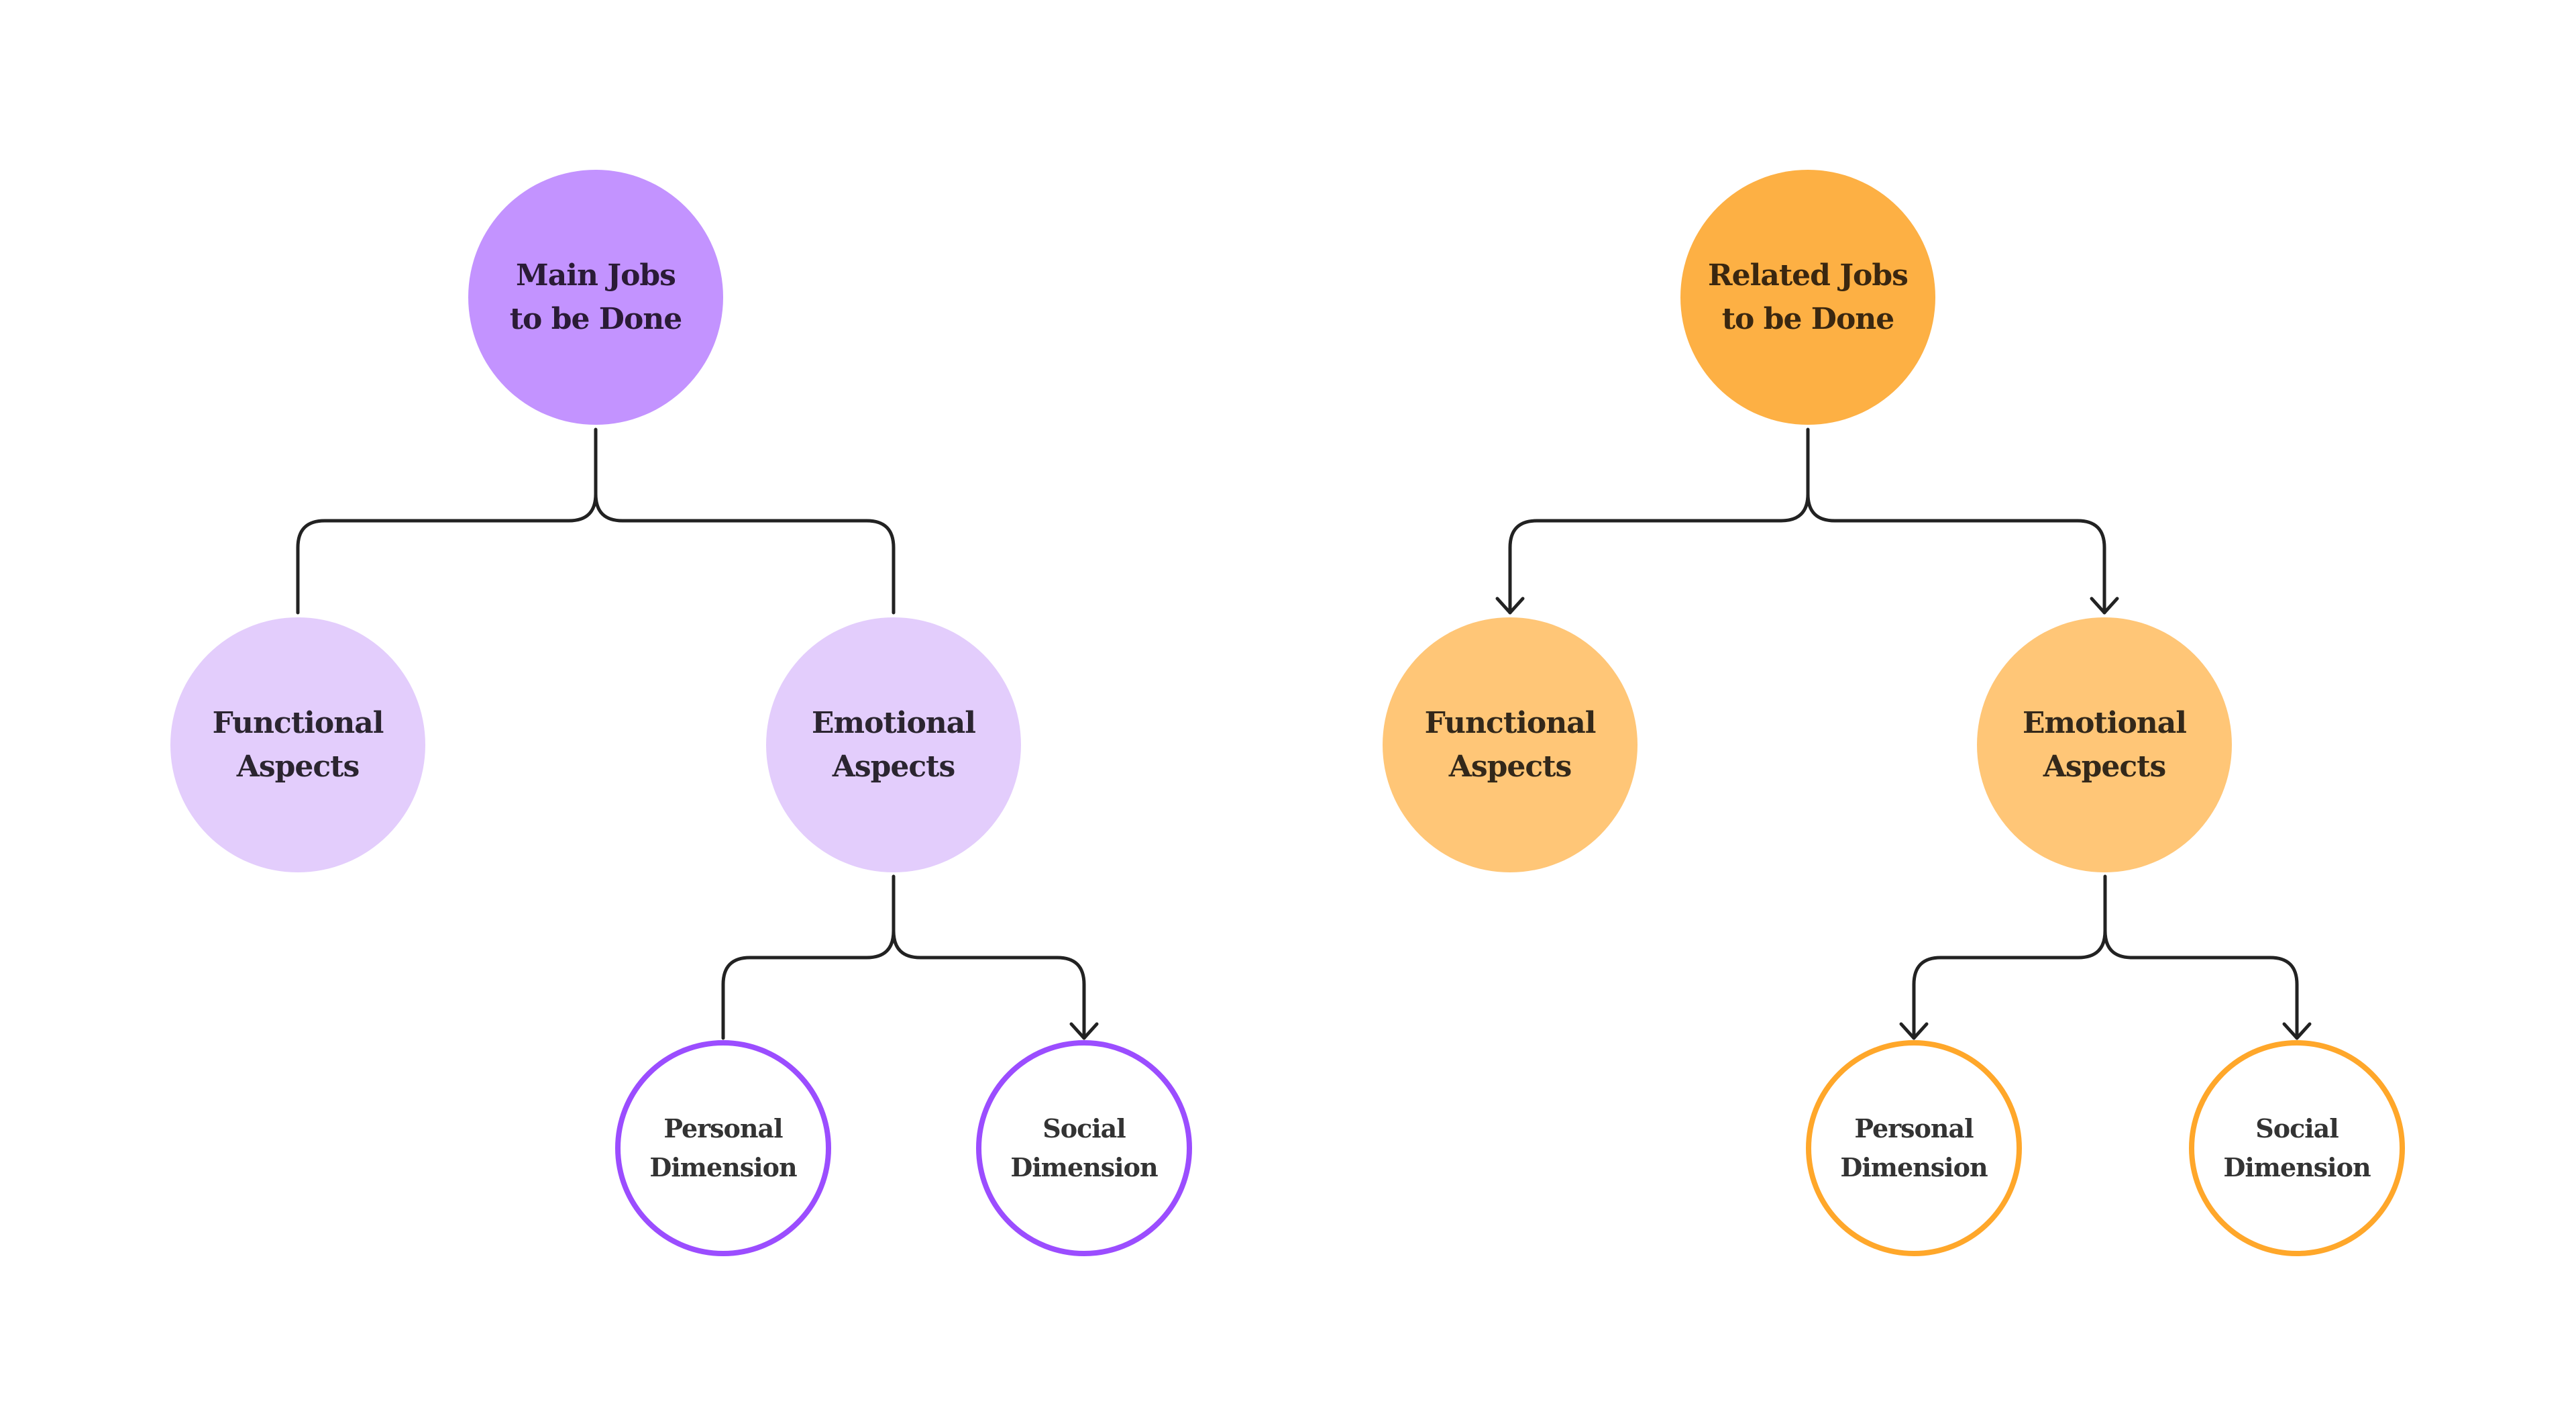  I want to click on node-related-jobs: Related Jobs to be Done, so click(1807, 297).